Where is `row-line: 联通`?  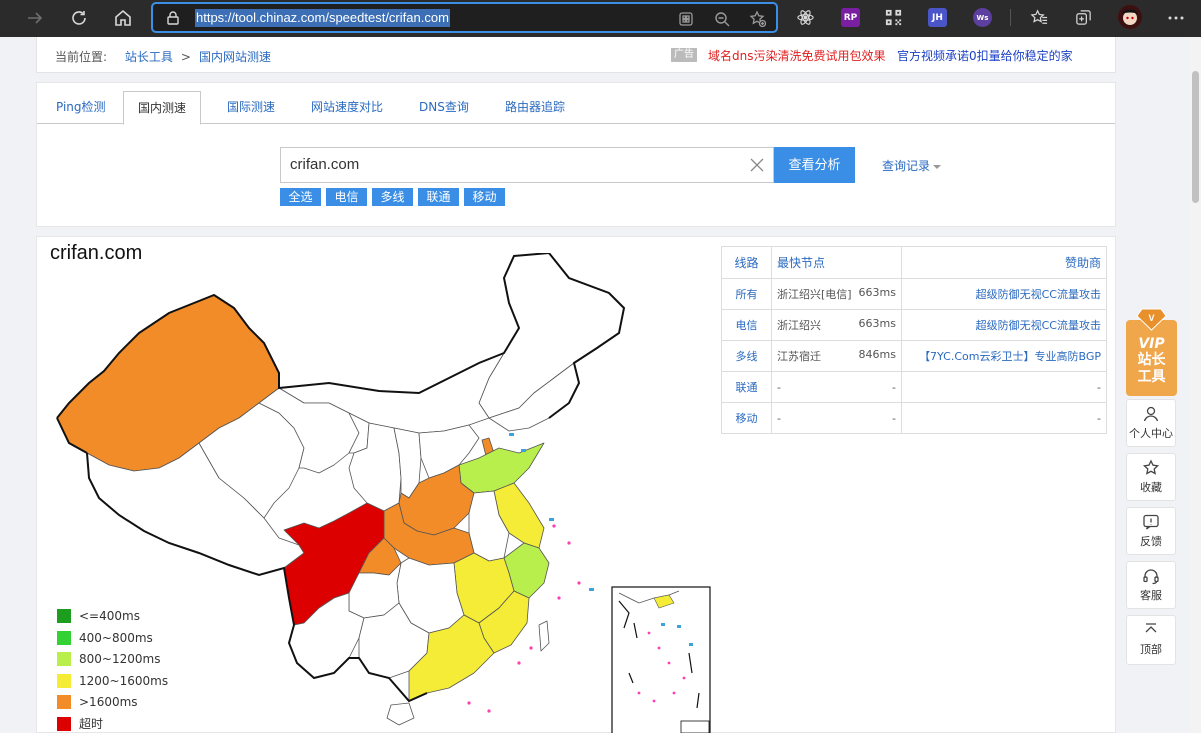
row-line: 联通 is located at coordinates (746, 387).